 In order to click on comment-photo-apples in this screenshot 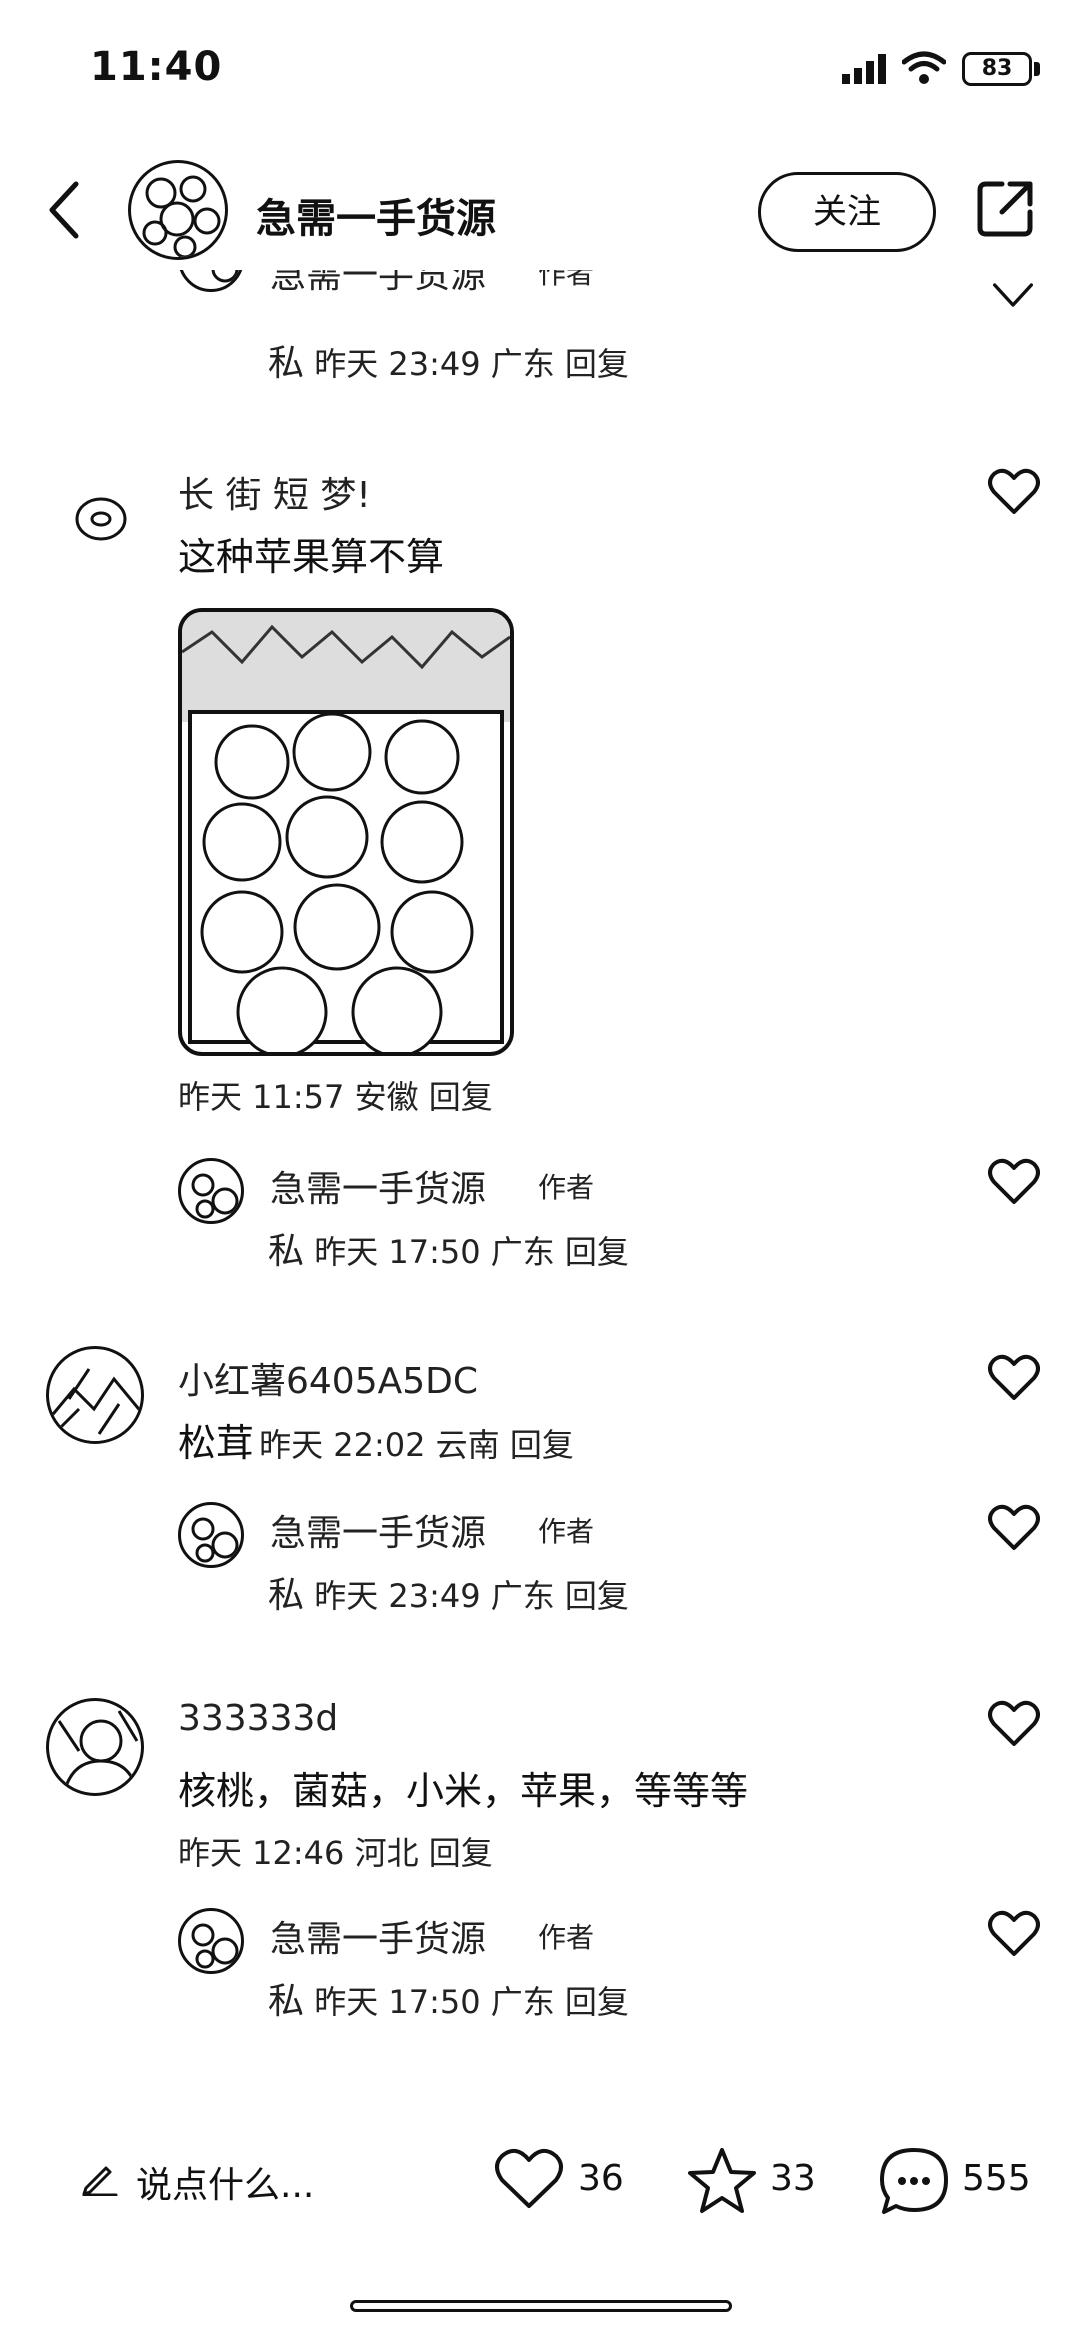, I will do `click(346, 832)`.